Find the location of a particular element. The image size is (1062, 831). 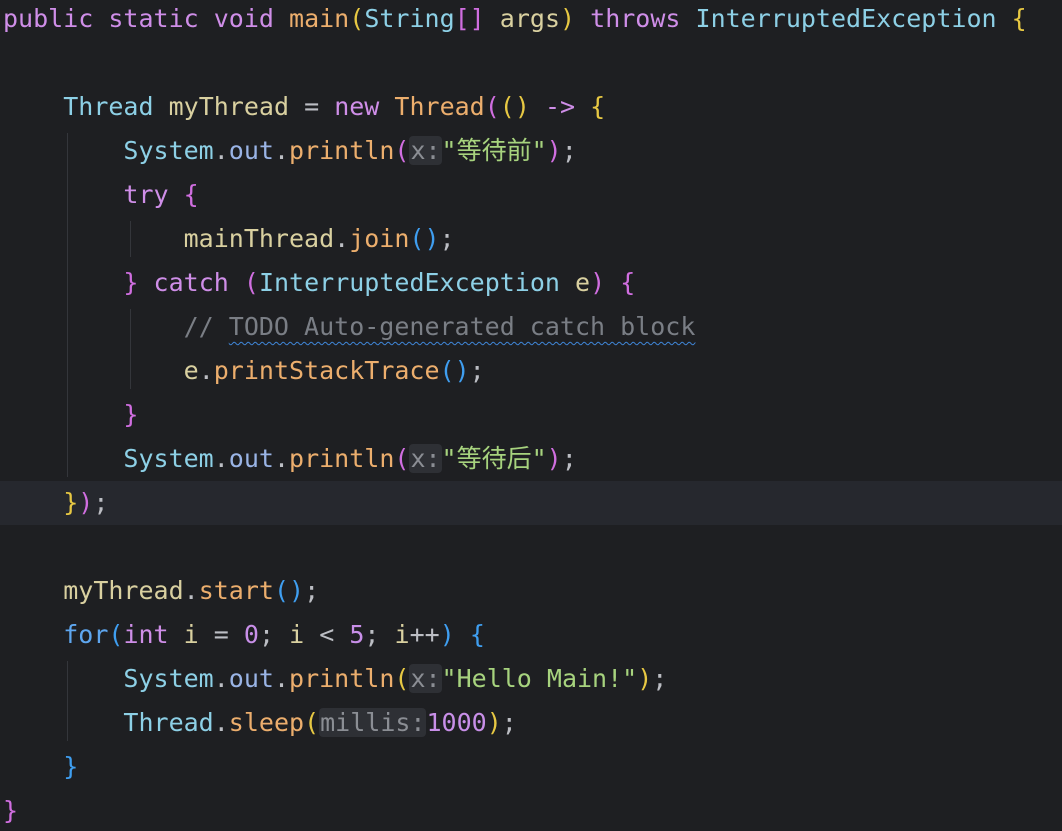

code-line: try { is located at coordinates (531, 195).